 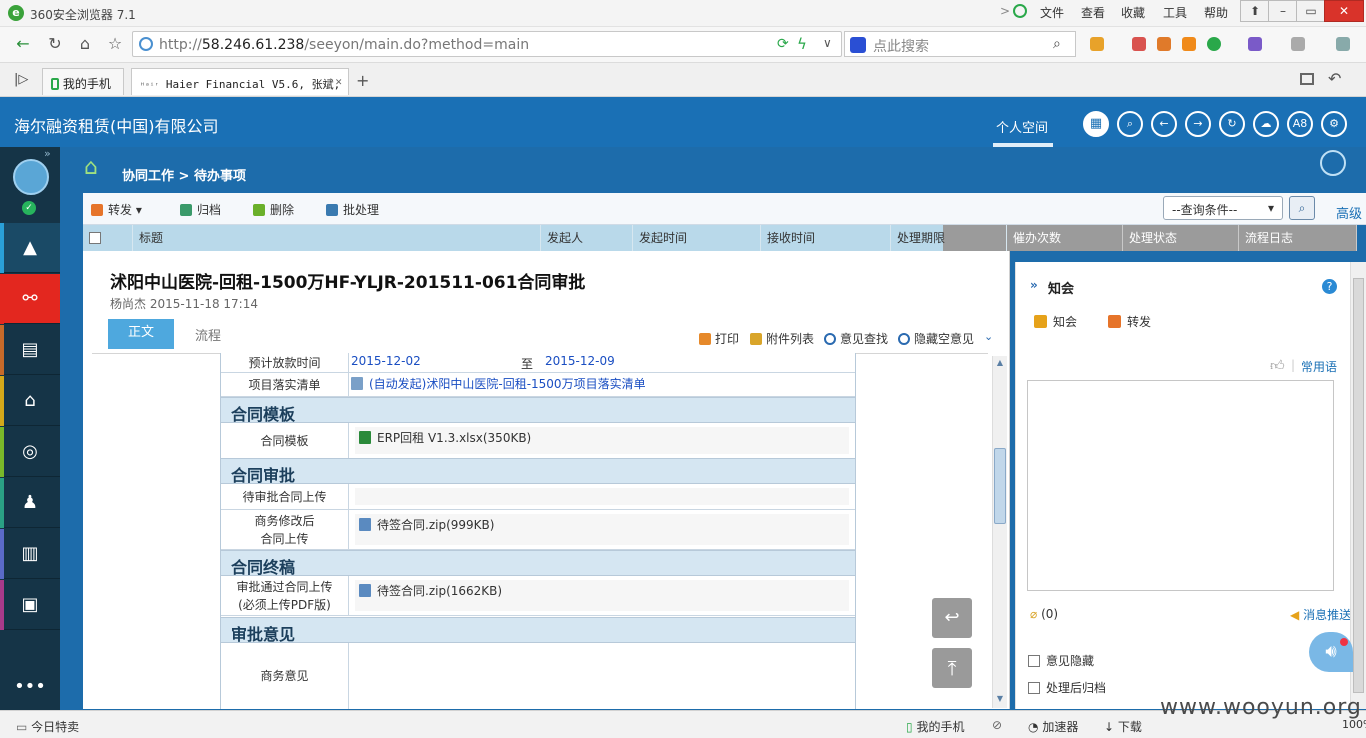 What do you see at coordinates (826, 238) in the screenshot?
I see `col-receive-time: 接收时间` at bounding box center [826, 238].